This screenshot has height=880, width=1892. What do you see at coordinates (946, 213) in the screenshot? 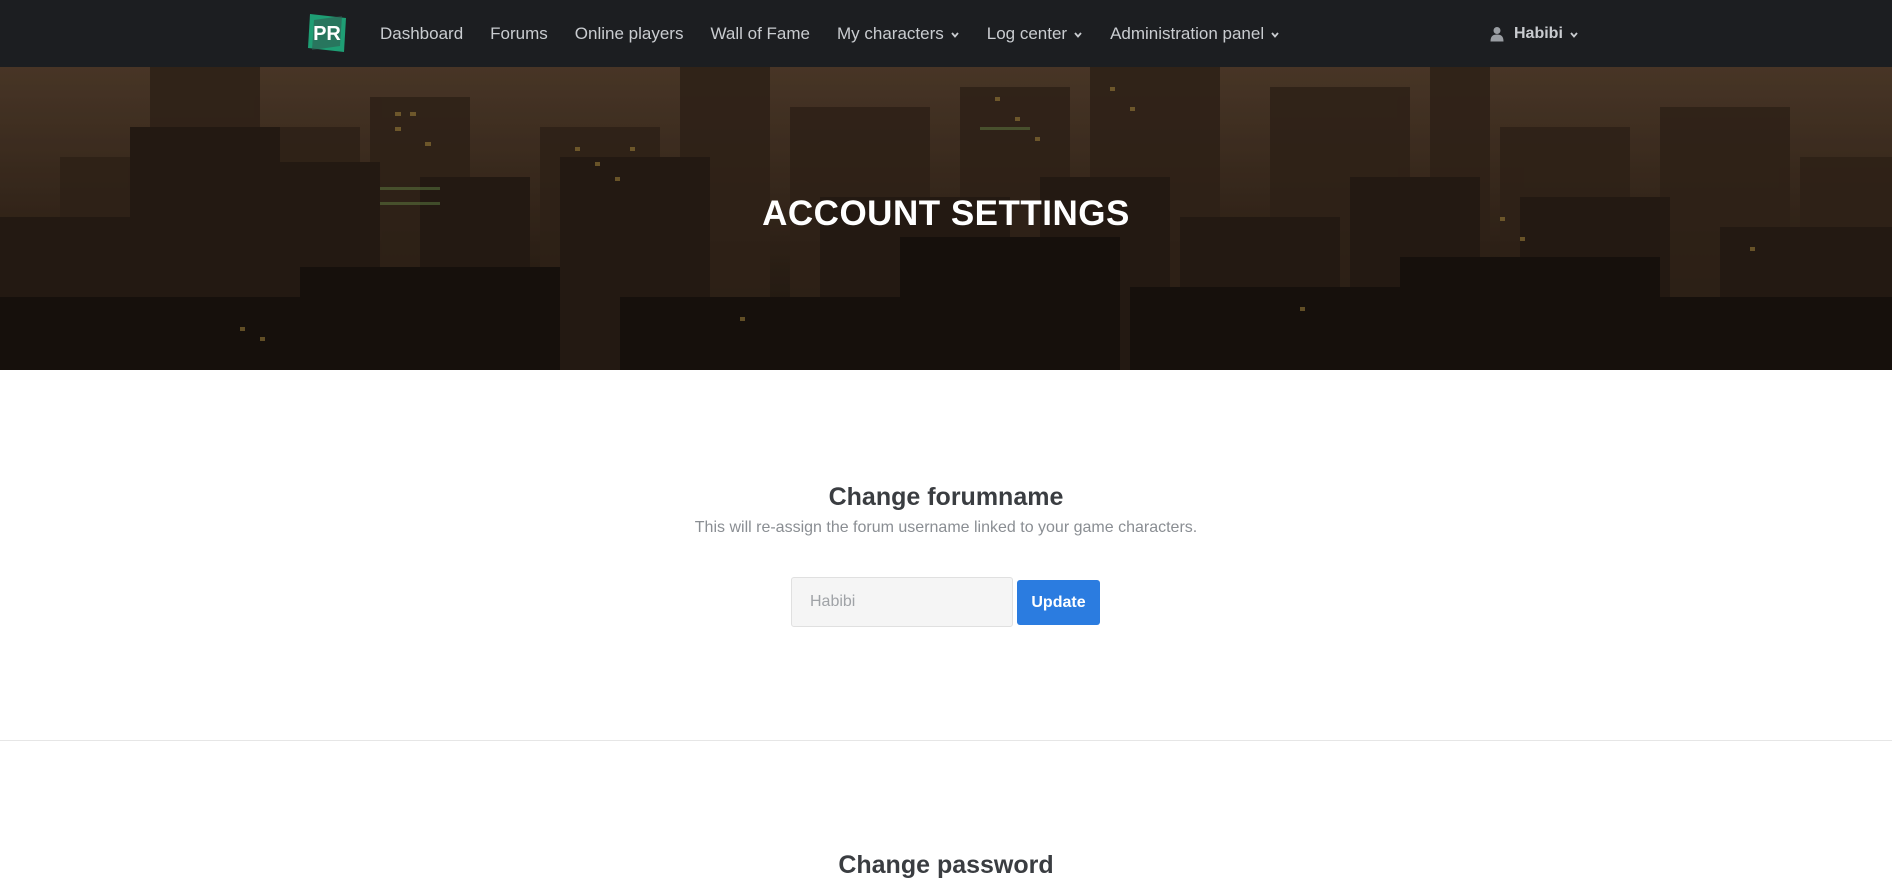
I see `page-title: ACCOUNT SETTINGS` at bounding box center [946, 213].